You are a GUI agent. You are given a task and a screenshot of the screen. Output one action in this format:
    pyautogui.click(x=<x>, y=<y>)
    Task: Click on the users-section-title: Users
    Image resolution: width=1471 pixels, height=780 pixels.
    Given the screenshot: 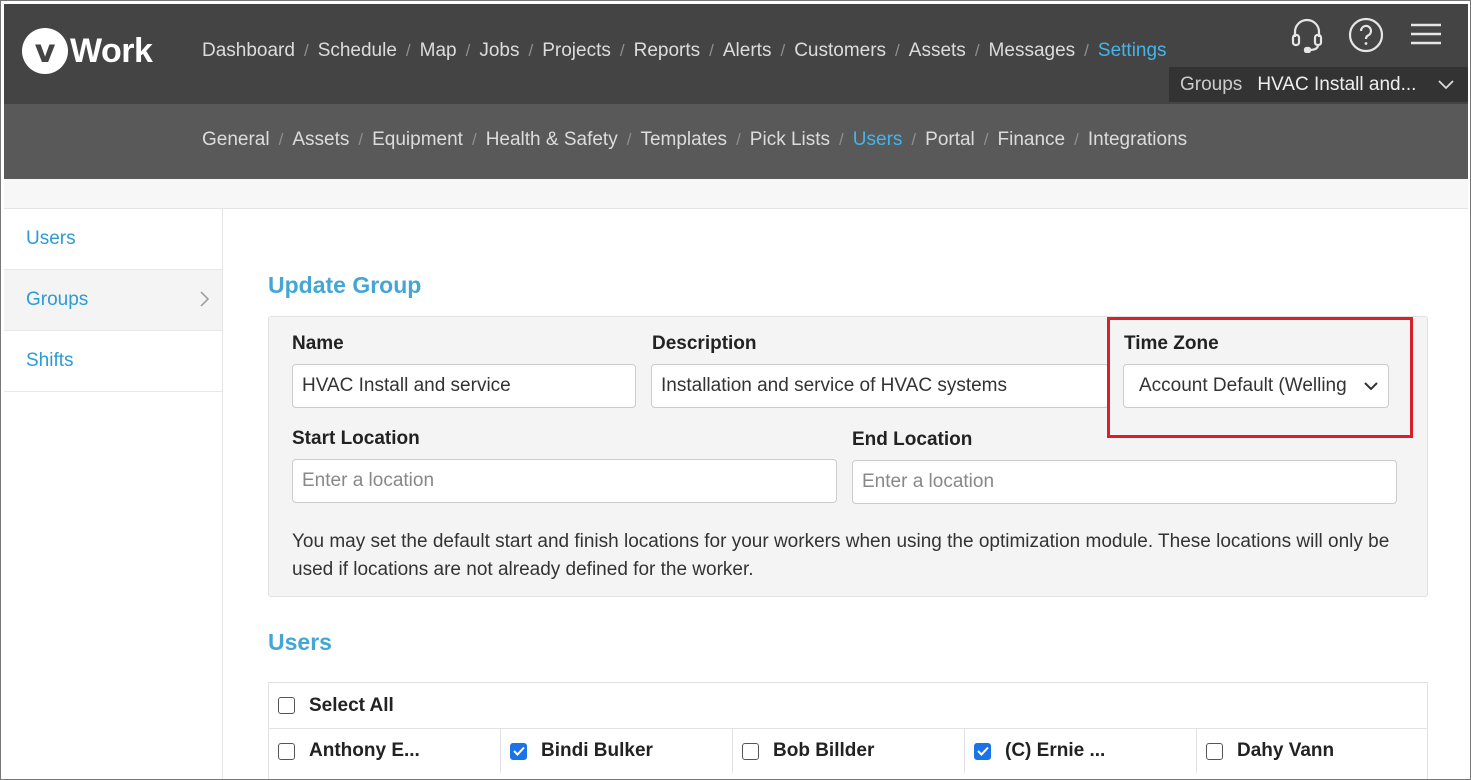 What is the action you would take?
    pyautogui.click(x=300, y=642)
    